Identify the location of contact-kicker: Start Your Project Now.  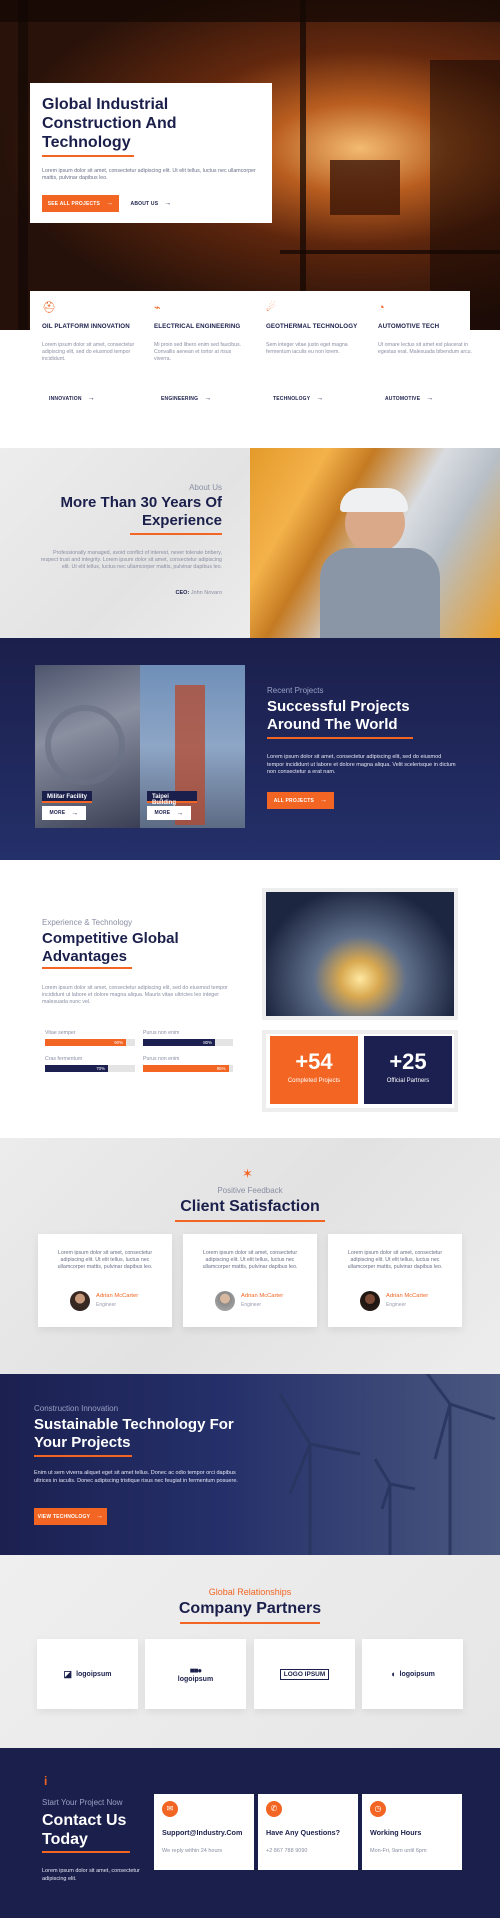
(82, 1802).